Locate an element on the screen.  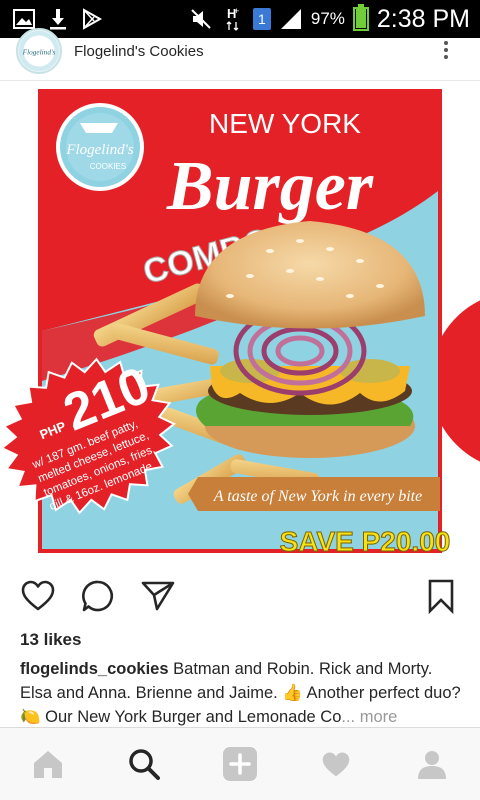
activity-heart-icon is located at coordinates (336, 764).